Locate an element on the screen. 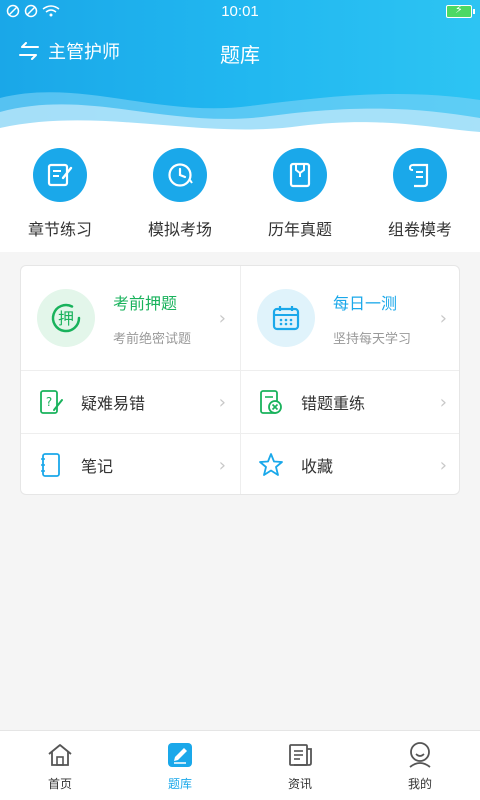  predict-subtitle: 考前绝密试题 is located at coordinates (152, 339).